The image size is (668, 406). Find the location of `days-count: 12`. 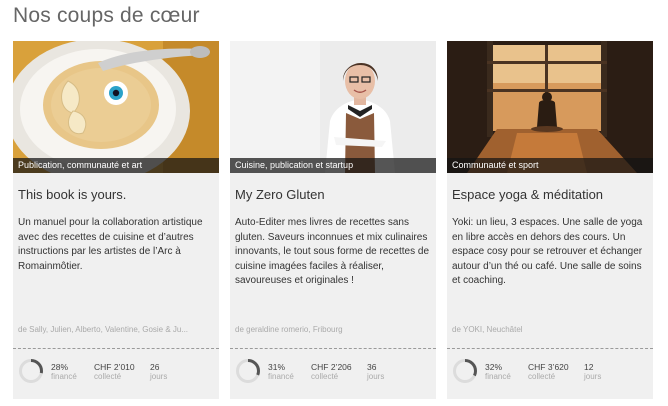

days-count: 12 is located at coordinates (589, 367).